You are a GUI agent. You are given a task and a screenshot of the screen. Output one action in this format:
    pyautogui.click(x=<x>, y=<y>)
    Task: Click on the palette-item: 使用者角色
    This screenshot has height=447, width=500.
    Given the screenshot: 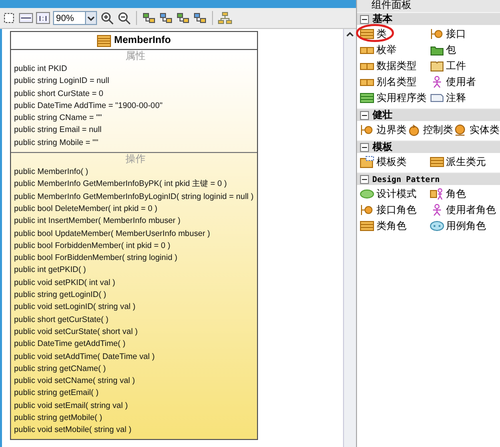 What is the action you would take?
    pyautogui.click(x=465, y=210)
    